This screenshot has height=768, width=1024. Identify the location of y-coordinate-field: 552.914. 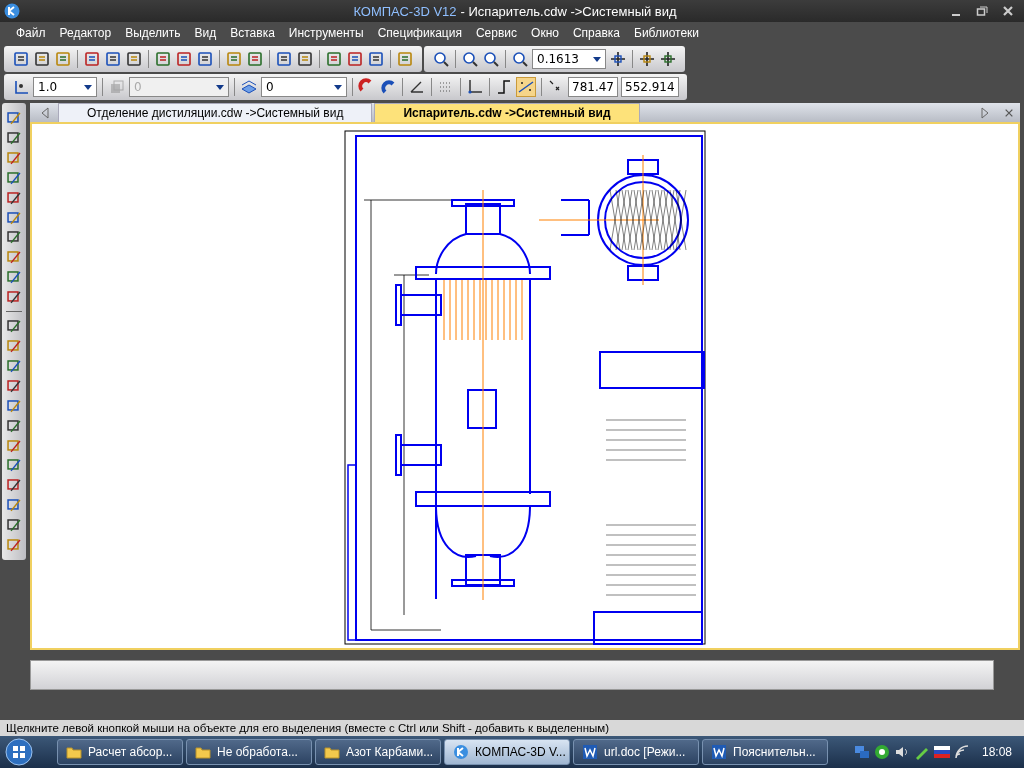
(650, 87).